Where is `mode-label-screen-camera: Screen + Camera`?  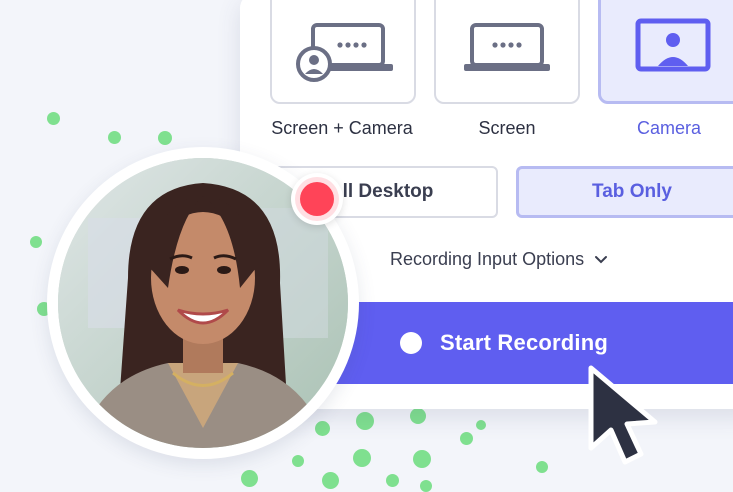 mode-label-screen-camera: Screen + Camera is located at coordinates (342, 128).